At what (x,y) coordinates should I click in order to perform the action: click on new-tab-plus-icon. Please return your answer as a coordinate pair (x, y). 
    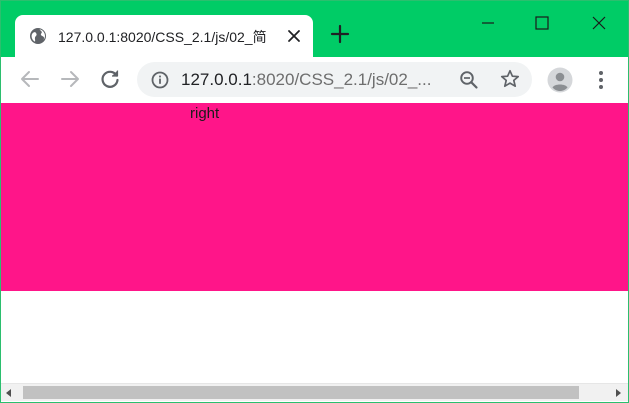
    Looking at the image, I should click on (340, 34).